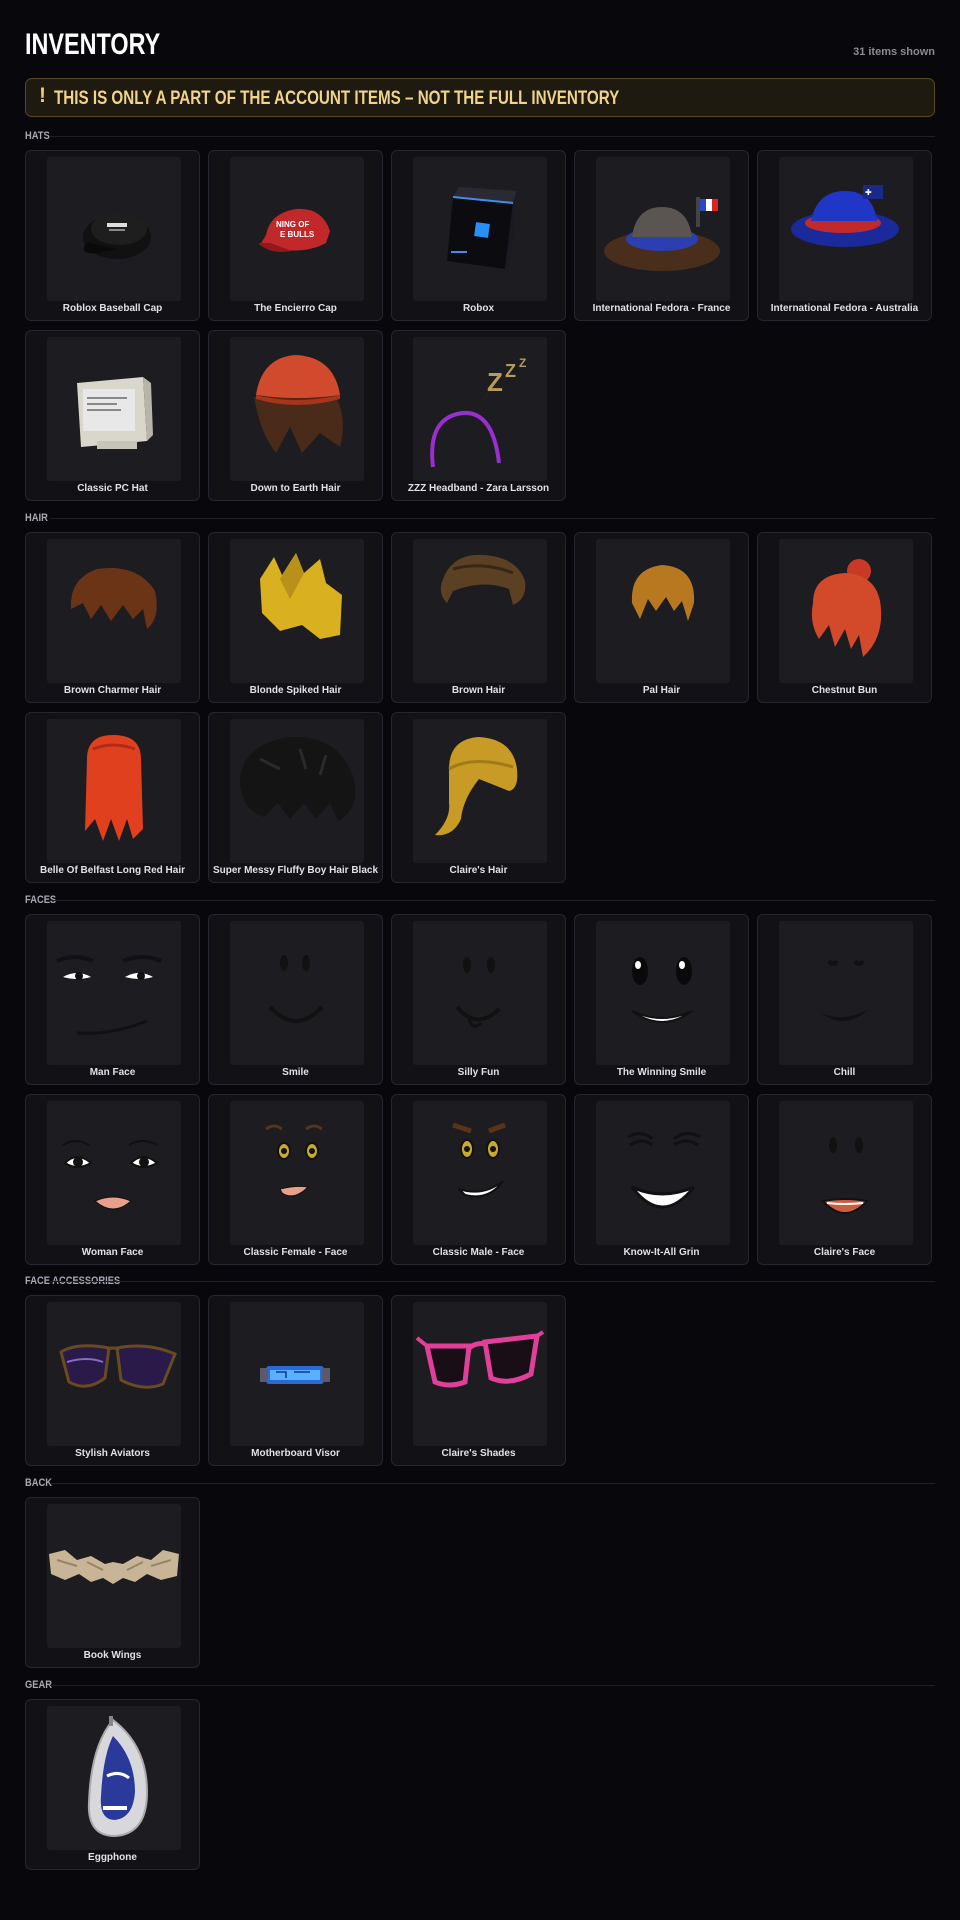 The width and height of the screenshot is (960, 1920). I want to click on section-label-hair: HAIR, so click(36, 518).